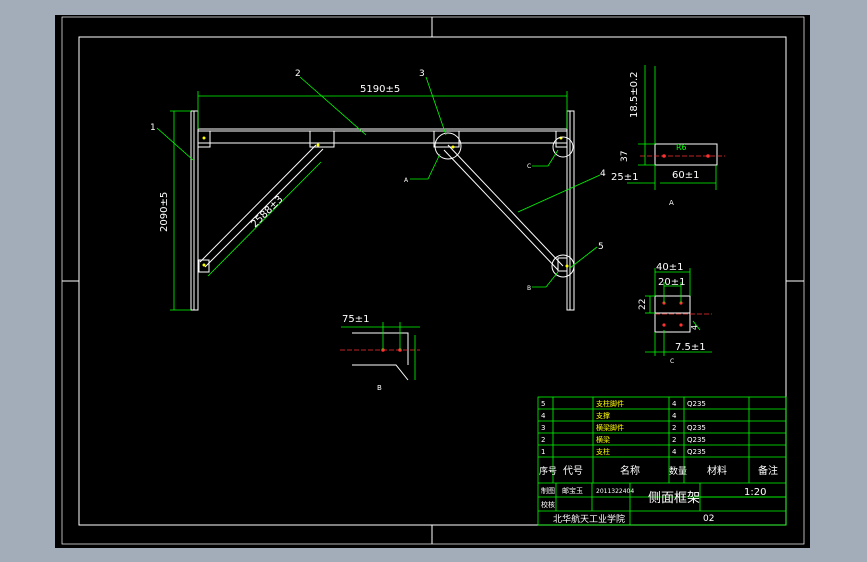 The height and width of the screenshot is (562, 867). Describe the element at coordinates (634, 94) in the screenshot. I see `dim-a-thickness: 18.5±0.2` at that location.